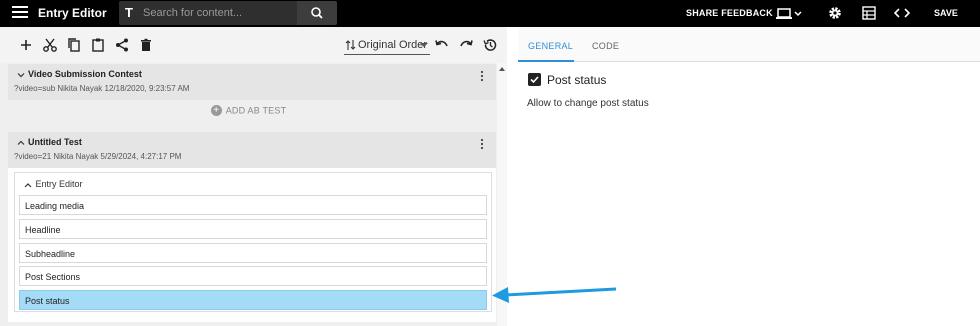  I want to click on add-ab-test-label: ADD AB TEST, so click(256, 110).